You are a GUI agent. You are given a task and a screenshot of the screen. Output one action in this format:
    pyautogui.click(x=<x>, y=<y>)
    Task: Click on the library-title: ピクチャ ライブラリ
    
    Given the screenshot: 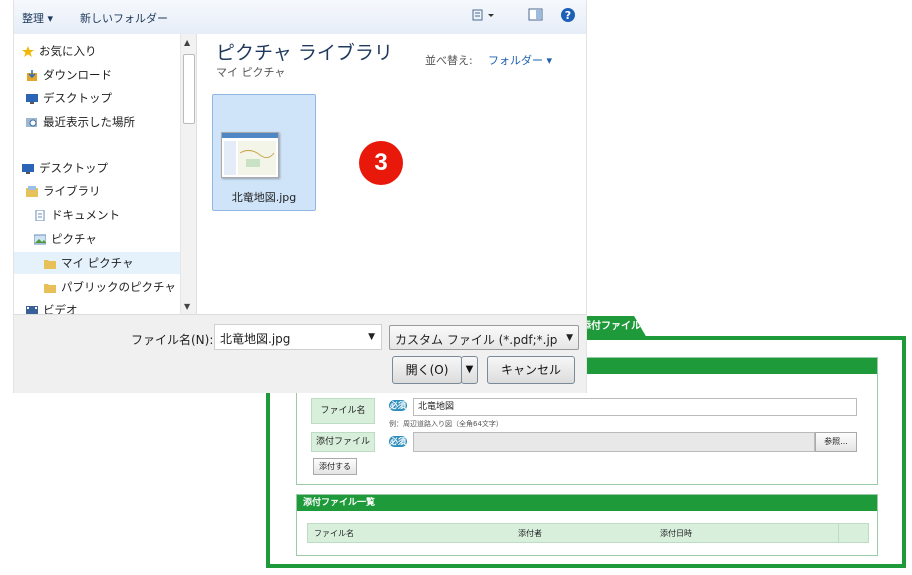 What is the action you would take?
    pyautogui.click(x=304, y=53)
    